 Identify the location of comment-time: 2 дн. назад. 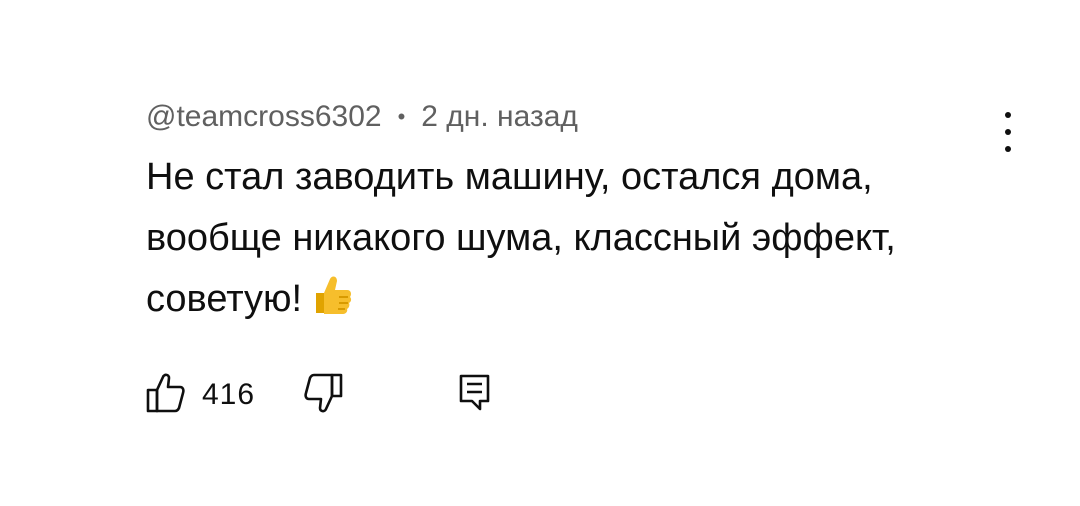
(499, 117).